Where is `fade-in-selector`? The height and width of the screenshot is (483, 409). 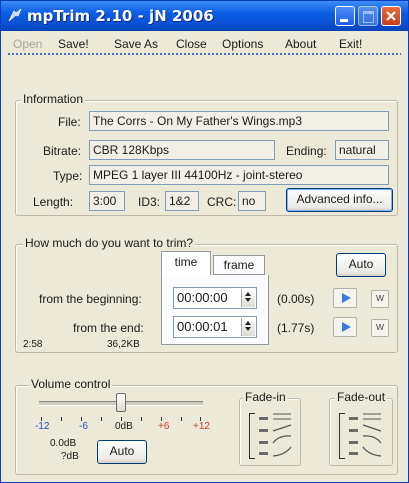 fade-in-selector is located at coordinates (272, 435).